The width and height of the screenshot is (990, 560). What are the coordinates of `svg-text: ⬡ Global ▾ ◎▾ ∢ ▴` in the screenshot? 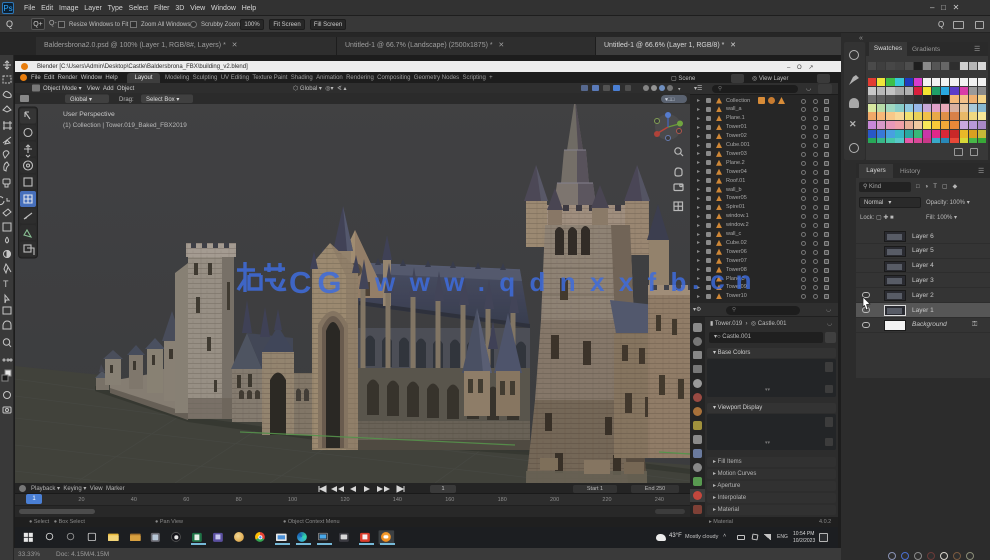 It's located at (320, 88).